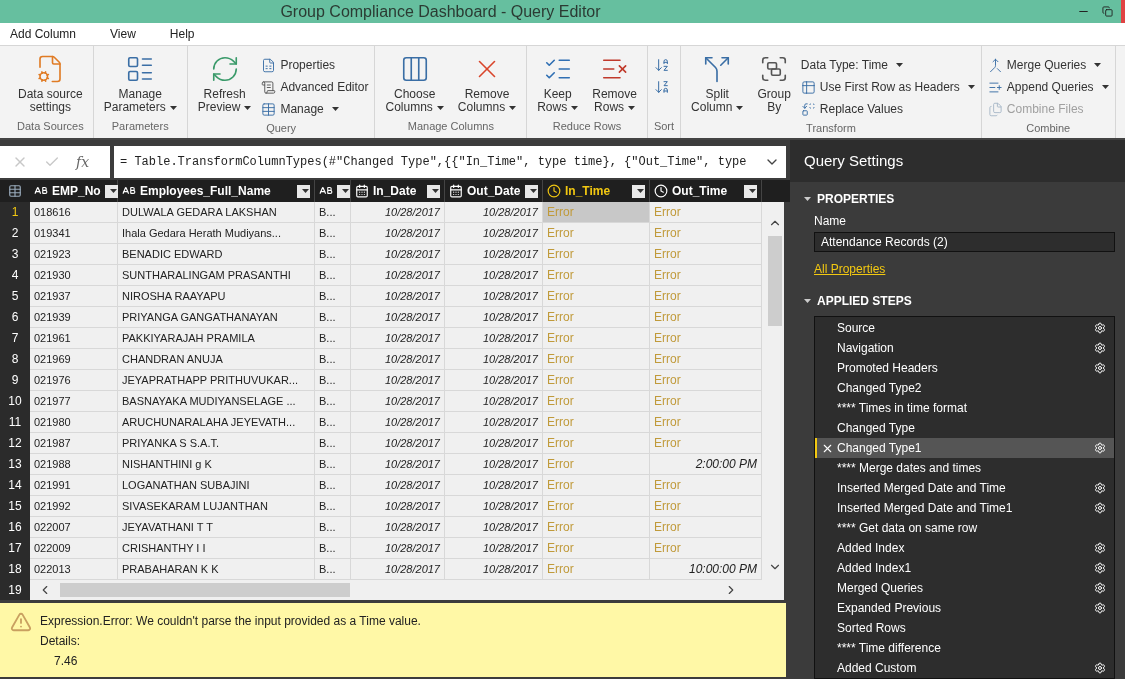 The image size is (1125, 679). I want to click on ribbon-button: Data source settings, so click(50, 82).